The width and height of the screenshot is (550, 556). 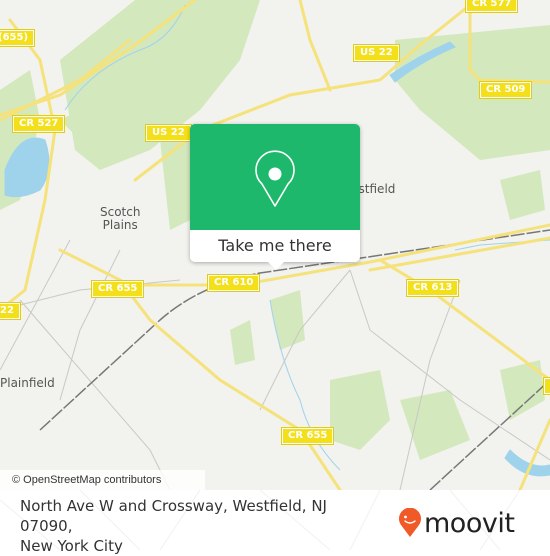 What do you see at coordinates (505, 90) in the screenshot?
I see `road-shield-cr-509: CR 509` at bounding box center [505, 90].